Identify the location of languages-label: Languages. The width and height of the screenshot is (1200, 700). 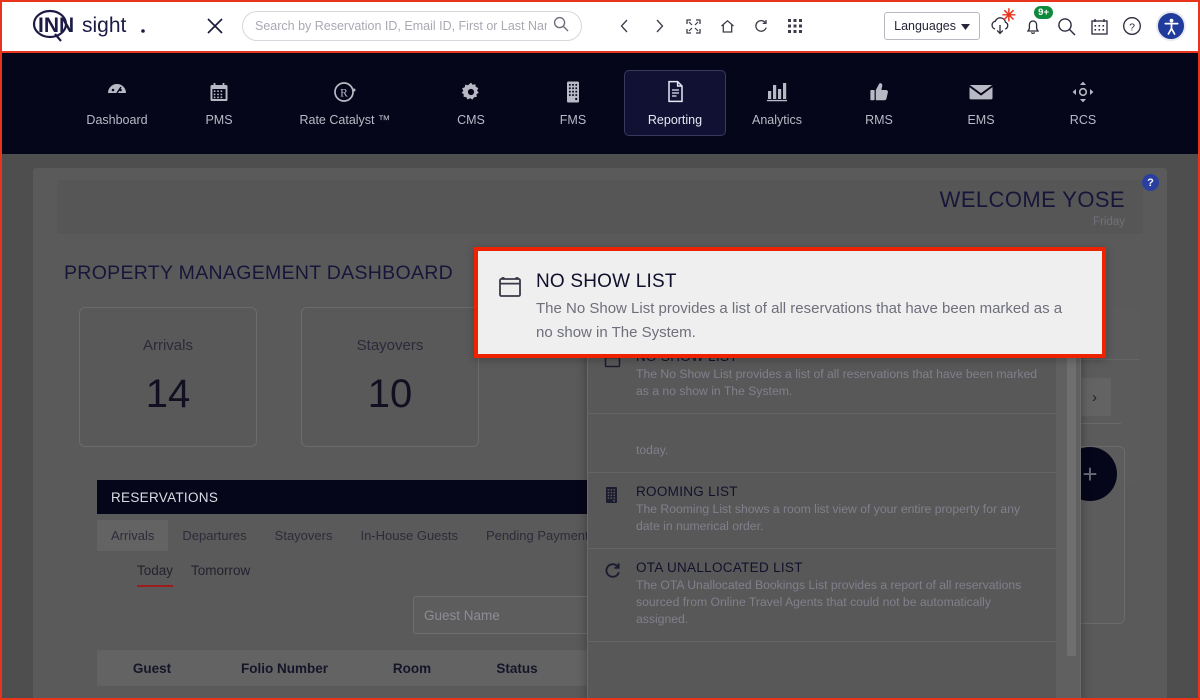
(925, 26).